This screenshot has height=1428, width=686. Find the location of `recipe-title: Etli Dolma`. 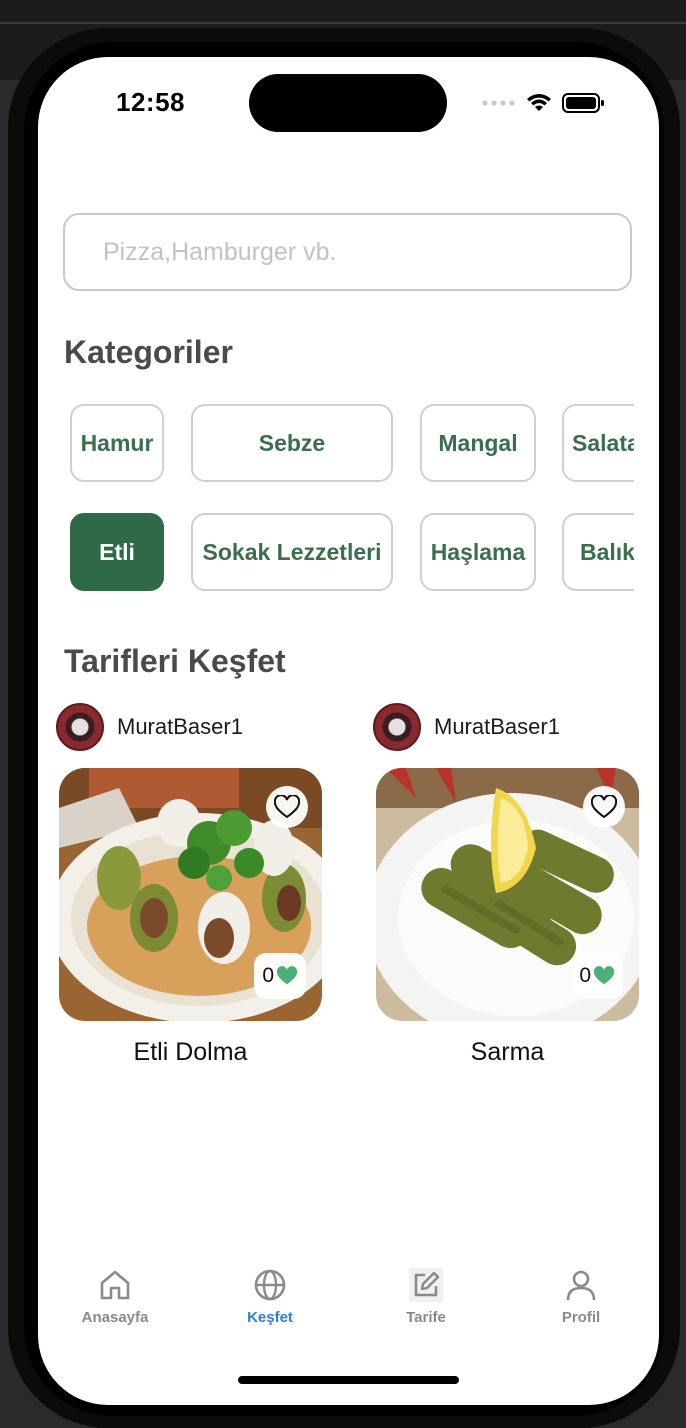

recipe-title: Etli Dolma is located at coordinates (190, 1052).